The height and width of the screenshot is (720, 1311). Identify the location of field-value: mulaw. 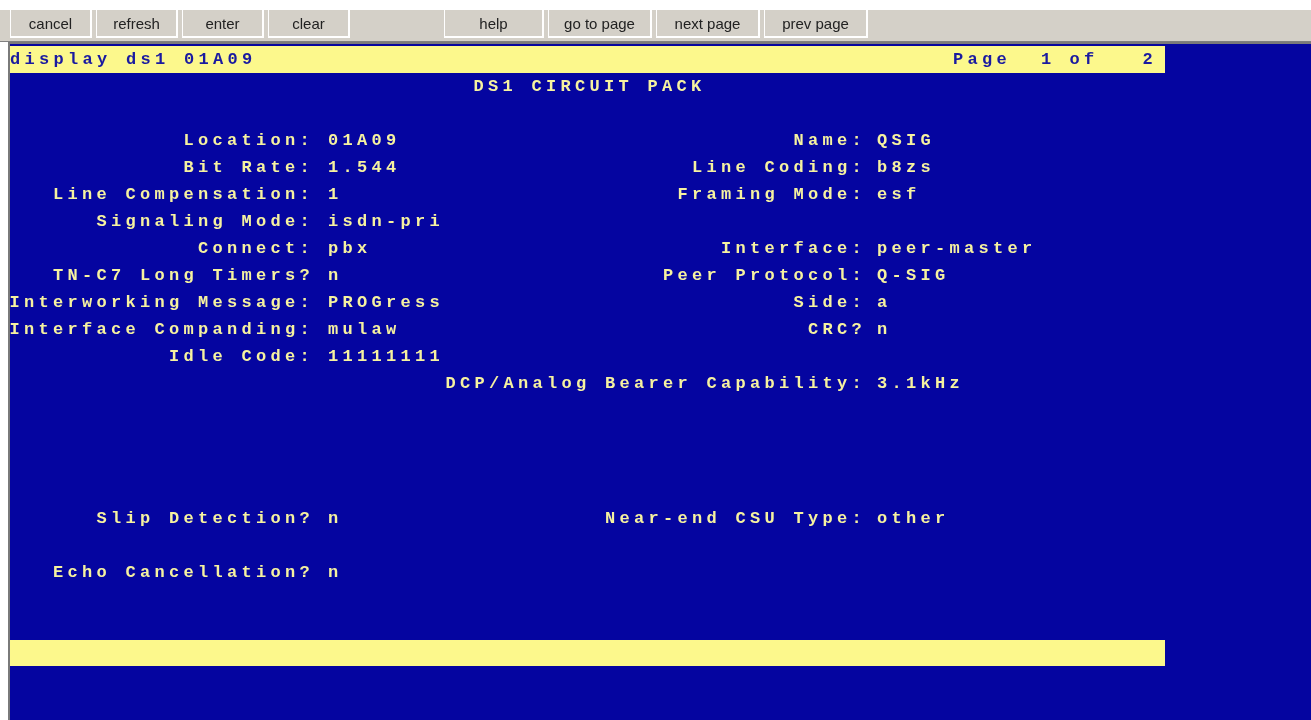
(364, 330).